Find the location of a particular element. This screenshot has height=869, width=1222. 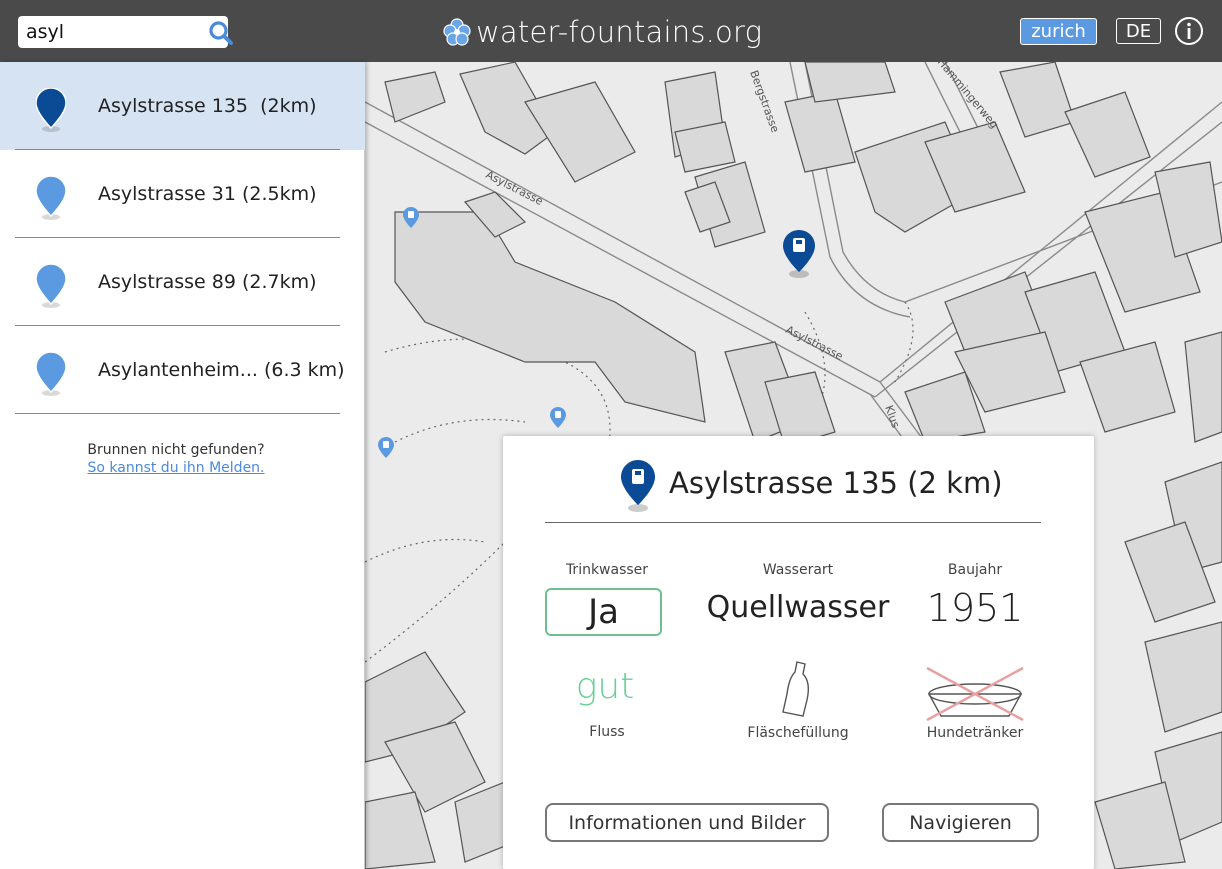

search-icon is located at coordinates (221, 33).